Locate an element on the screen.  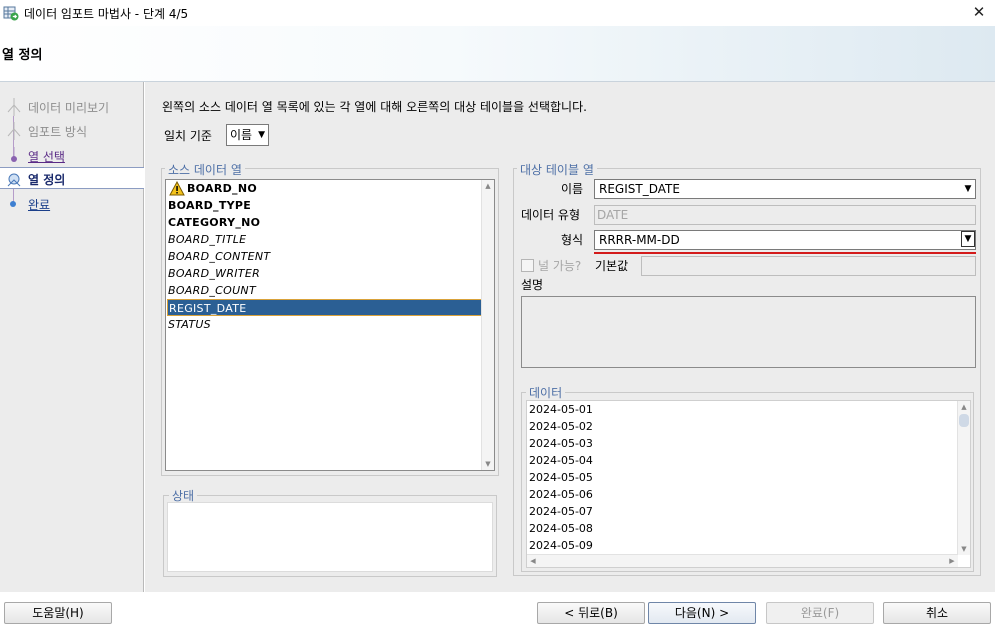
step-column-define: 열 정의 is located at coordinates (72, 178).